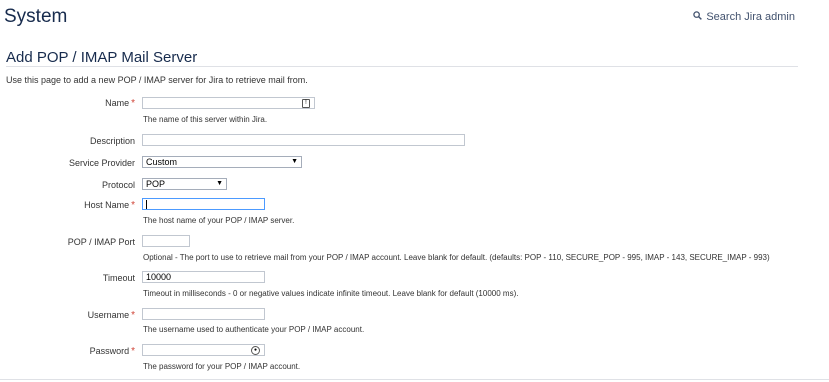  I want to click on host-name-label: Host Name *, so click(109, 205).